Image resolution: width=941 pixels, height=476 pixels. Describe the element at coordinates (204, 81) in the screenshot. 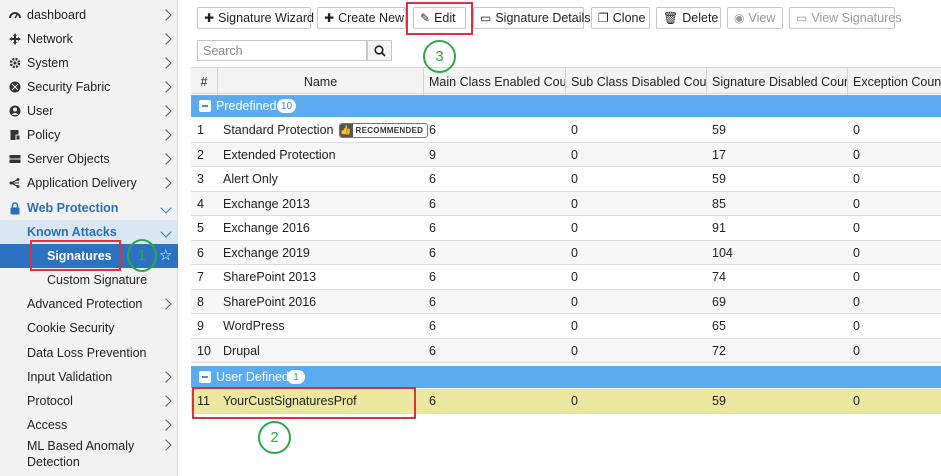

I see `column-header-number: #` at that location.